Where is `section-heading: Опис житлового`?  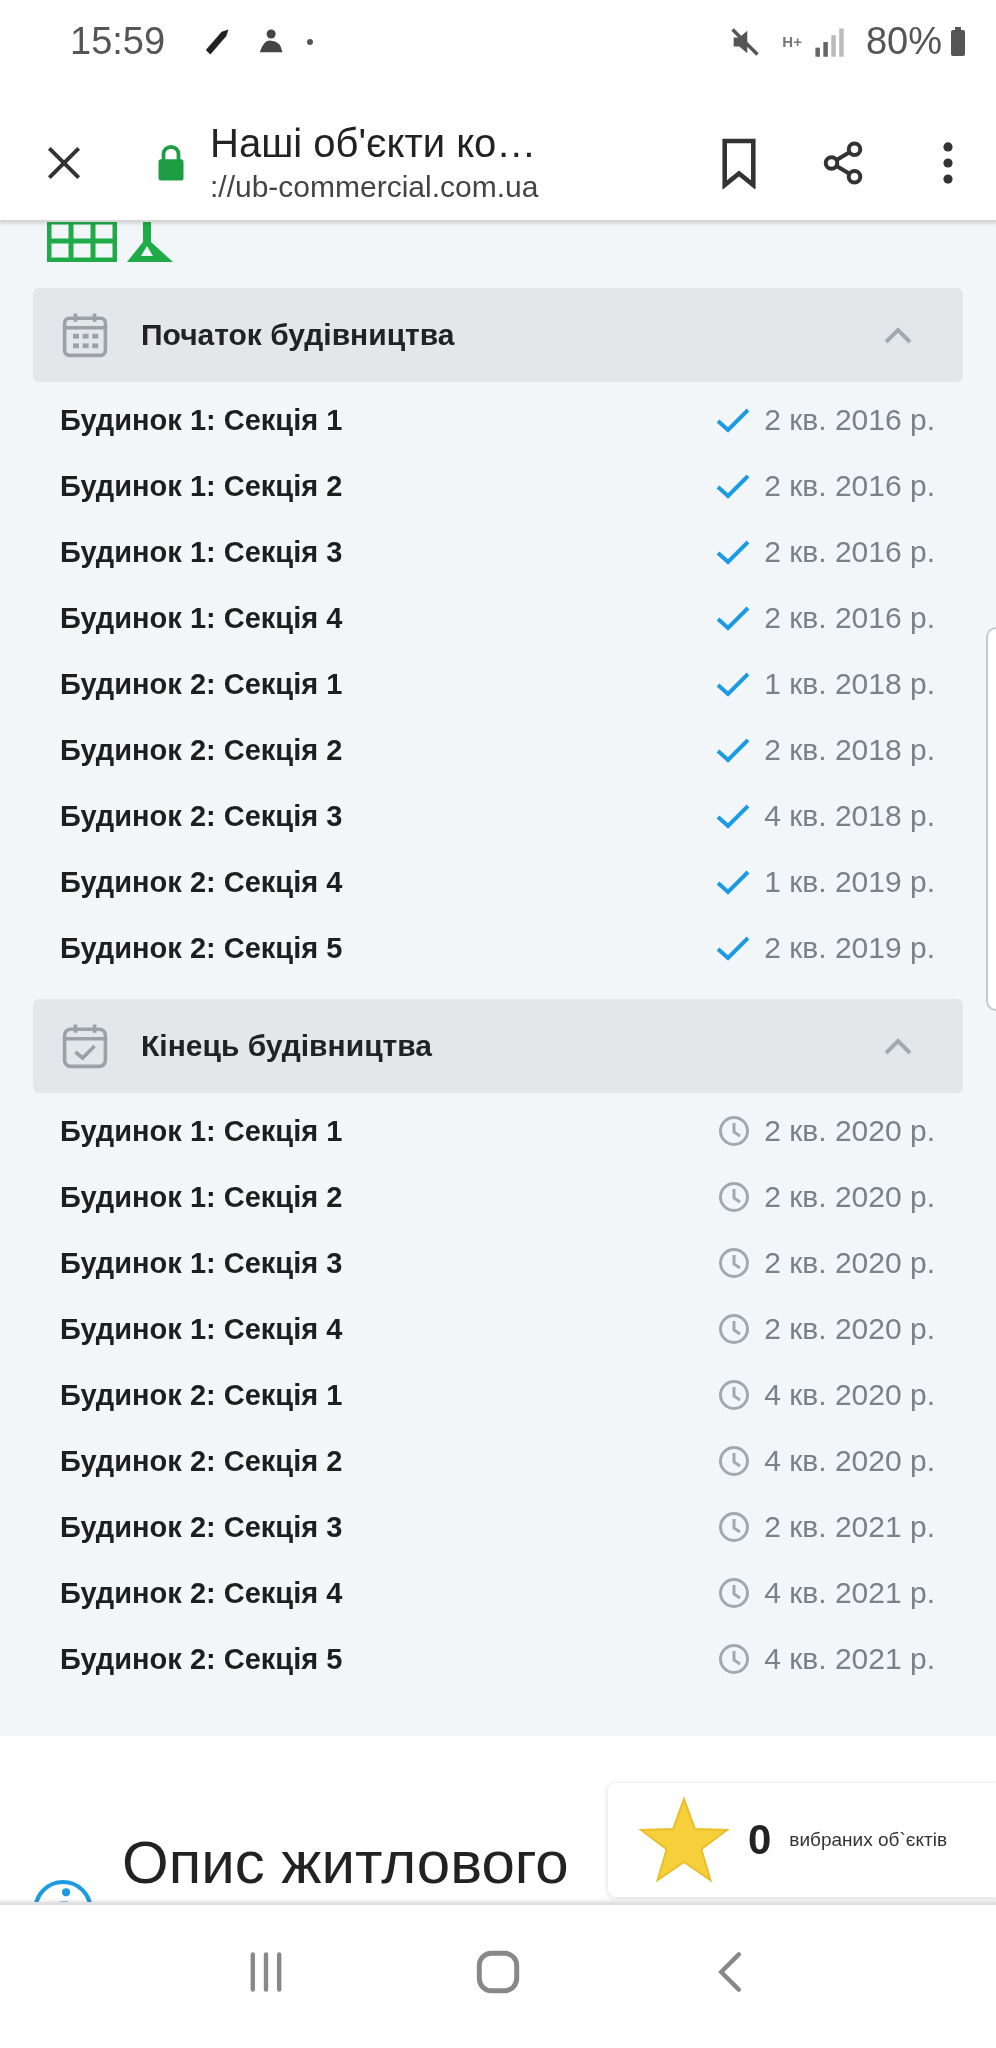 section-heading: Опис житлового is located at coordinates (345, 1862).